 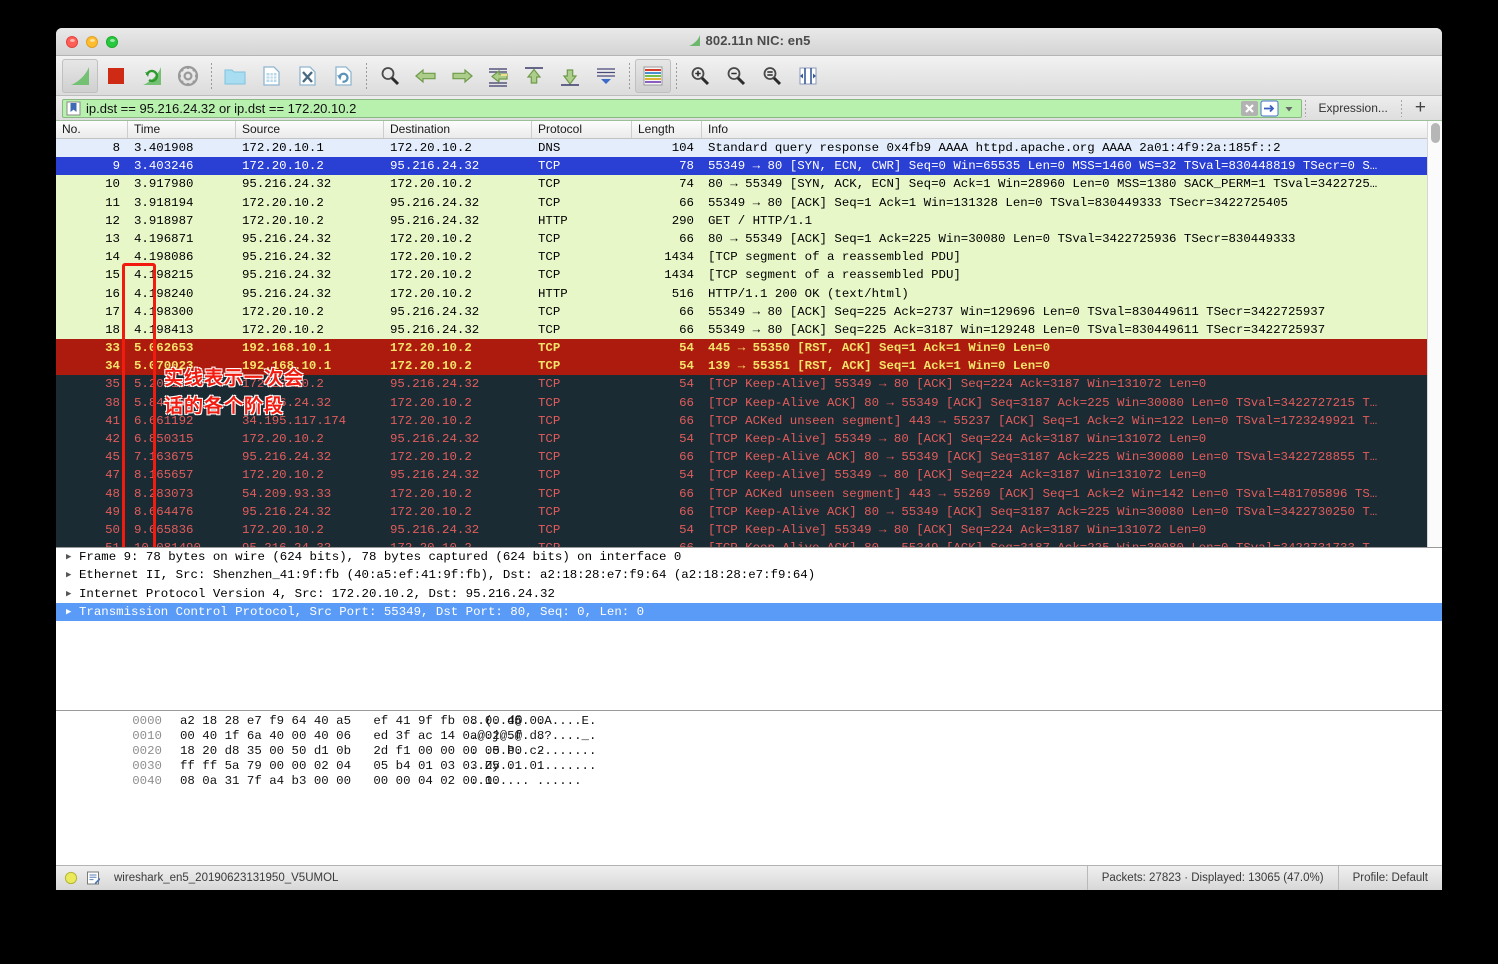 What do you see at coordinates (343, 76) in the screenshot?
I see `reload-file-button` at bounding box center [343, 76].